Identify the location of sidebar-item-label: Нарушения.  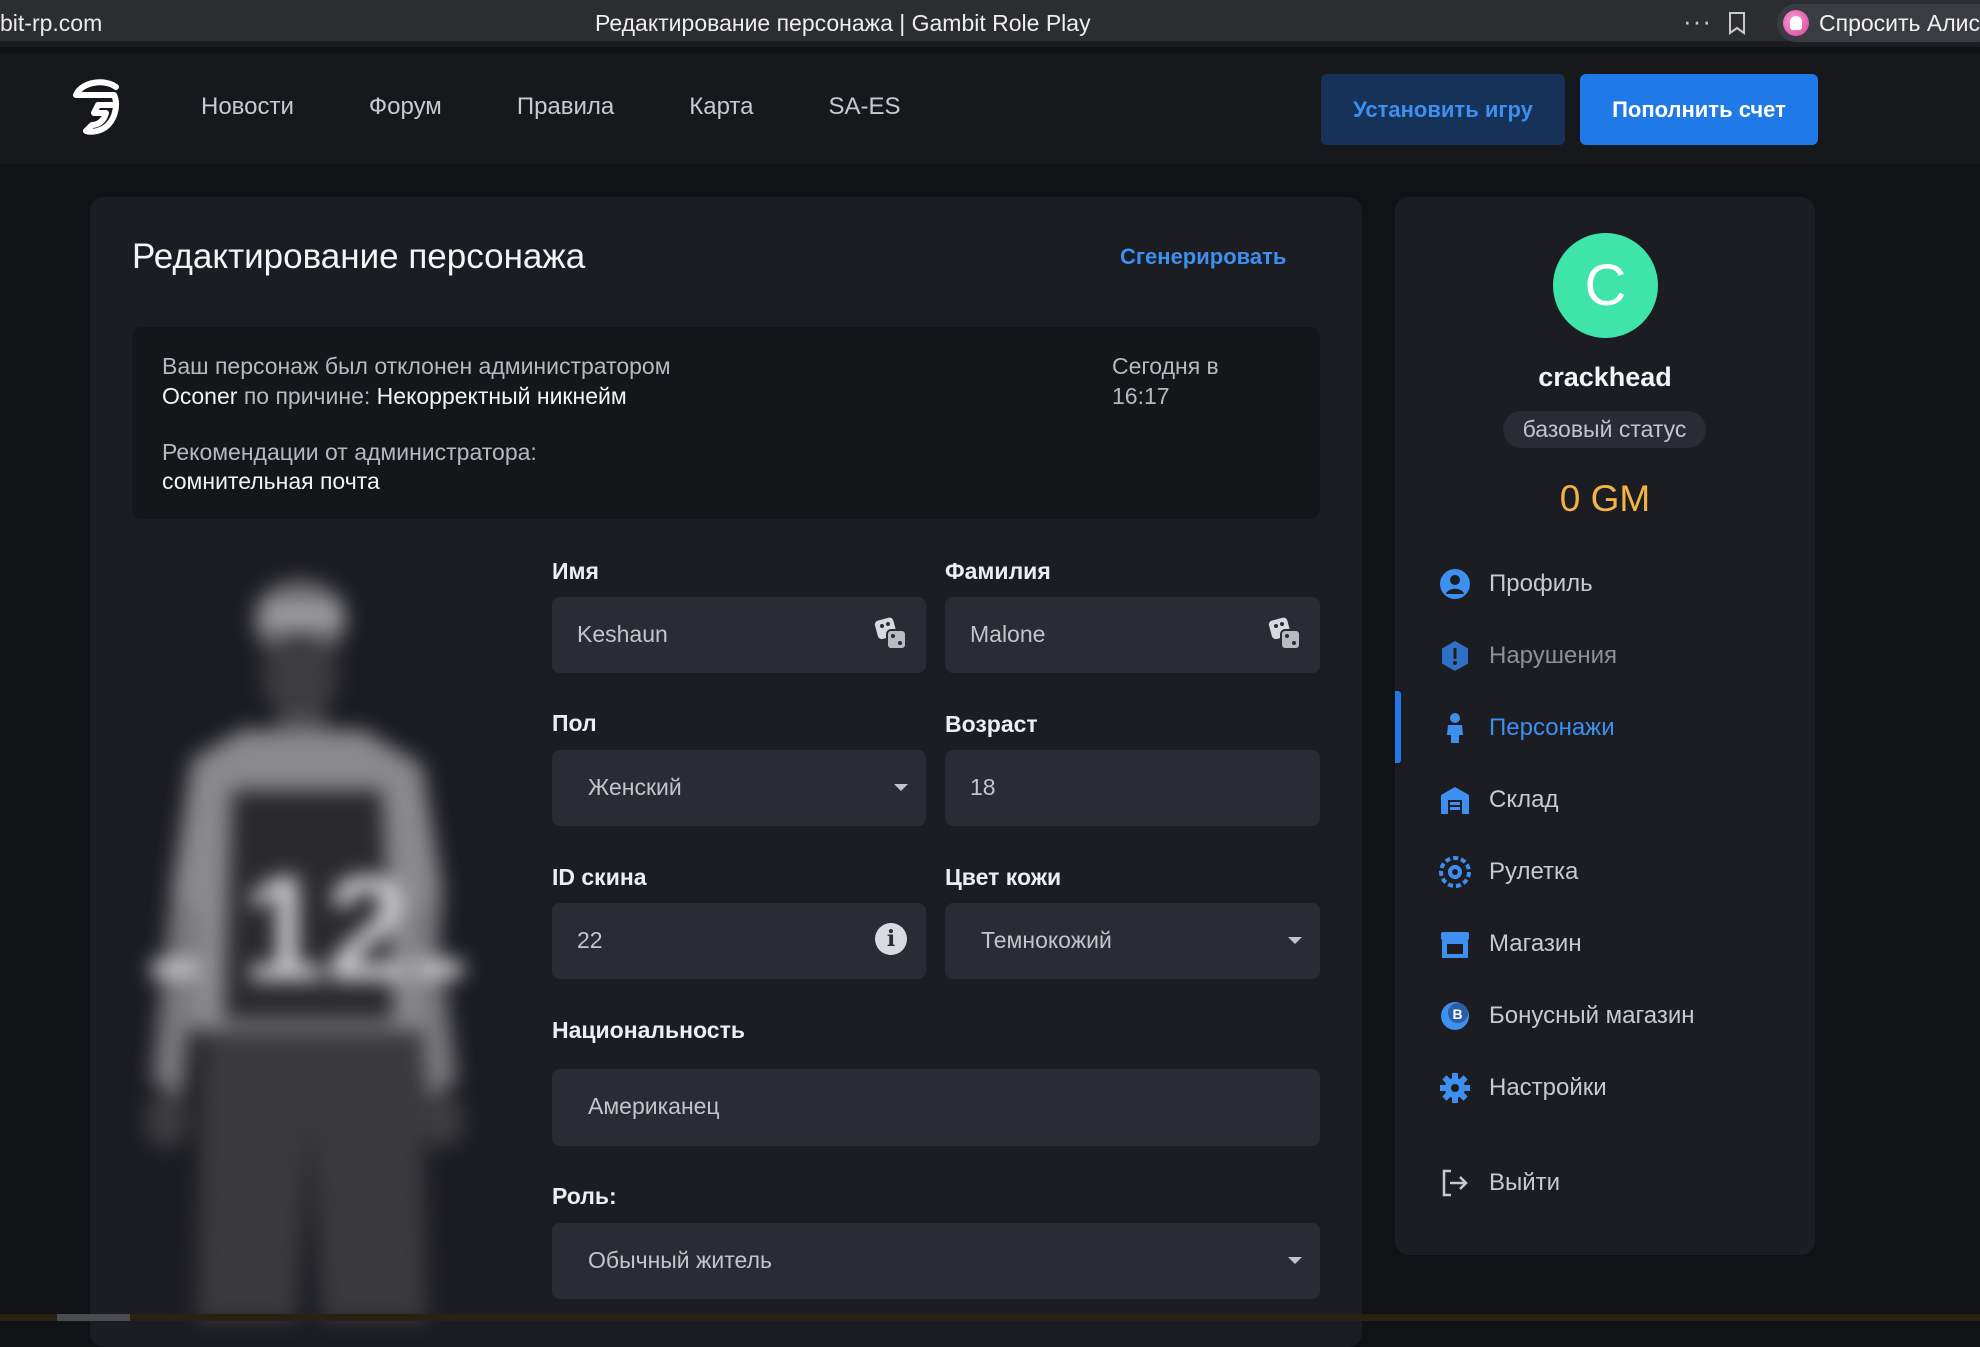
(1553, 655).